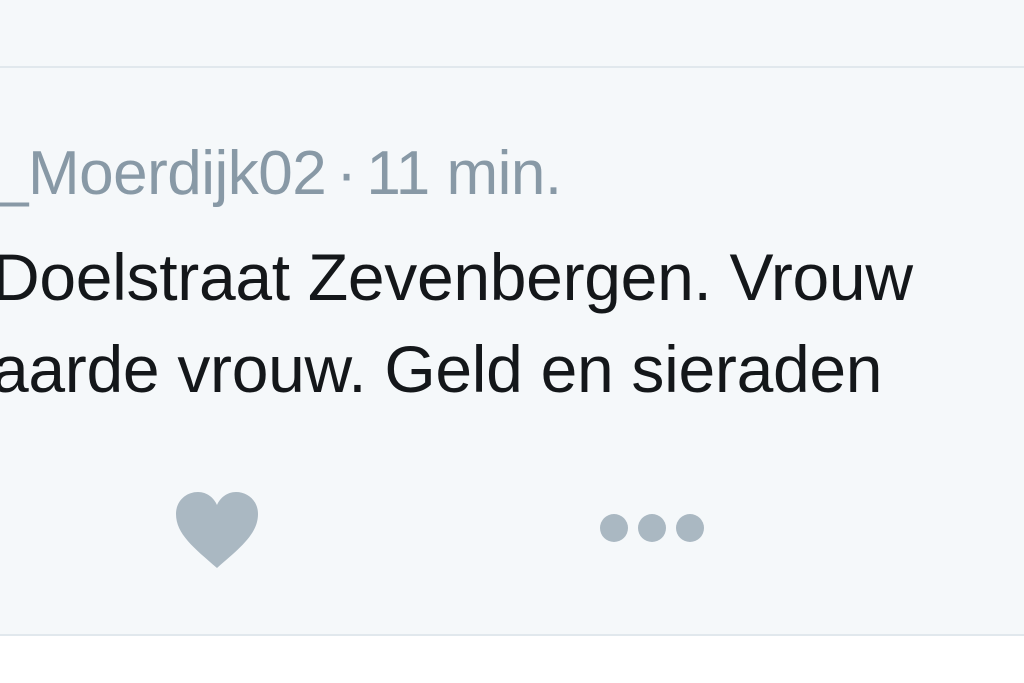 The image size is (1024, 683). What do you see at coordinates (512, 659) in the screenshot?
I see `bottom-background` at bounding box center [512, 659].